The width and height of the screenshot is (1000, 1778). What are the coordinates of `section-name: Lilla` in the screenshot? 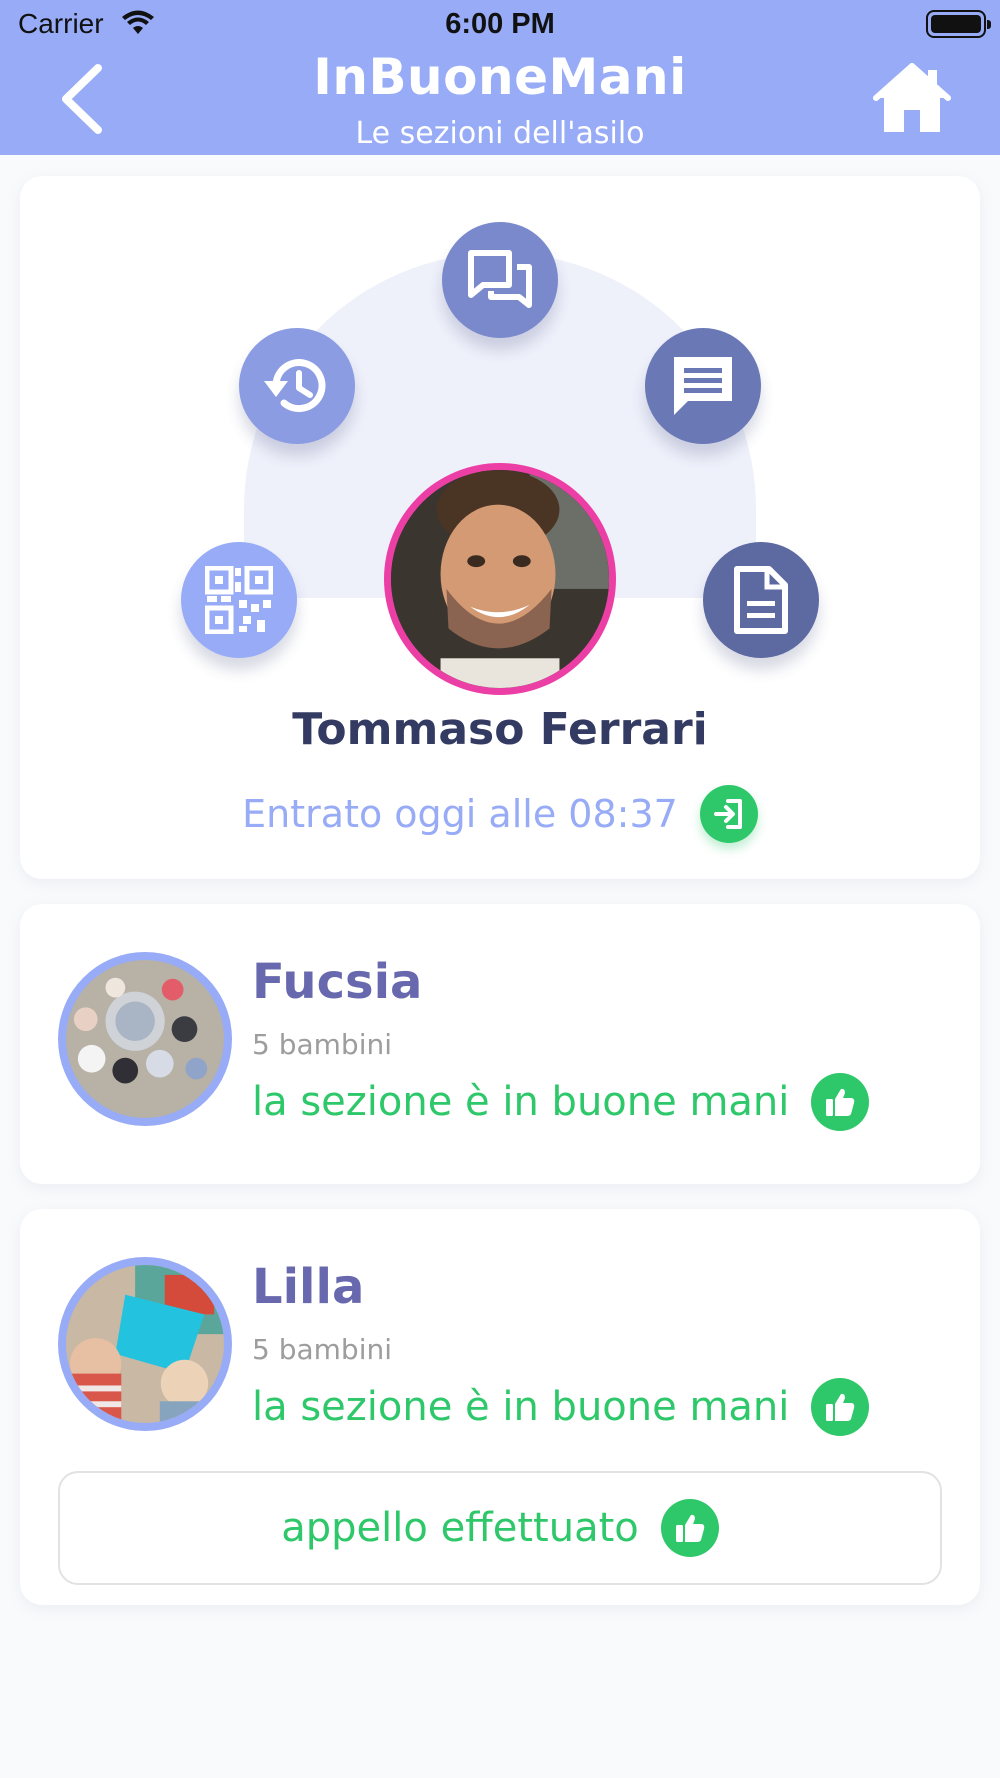 It's located at (308, 1287).